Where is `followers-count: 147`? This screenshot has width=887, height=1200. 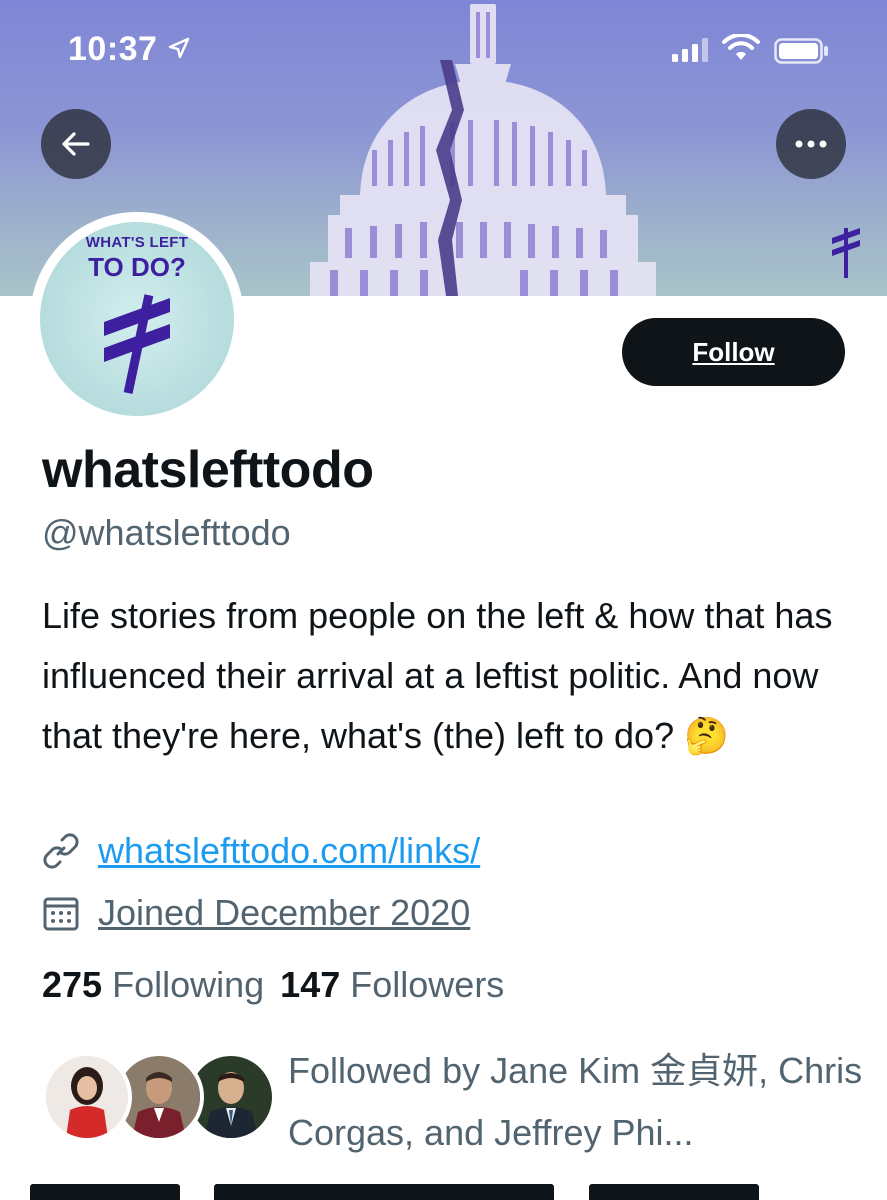
followers-count: 147 is located at coordinates (310, 984).